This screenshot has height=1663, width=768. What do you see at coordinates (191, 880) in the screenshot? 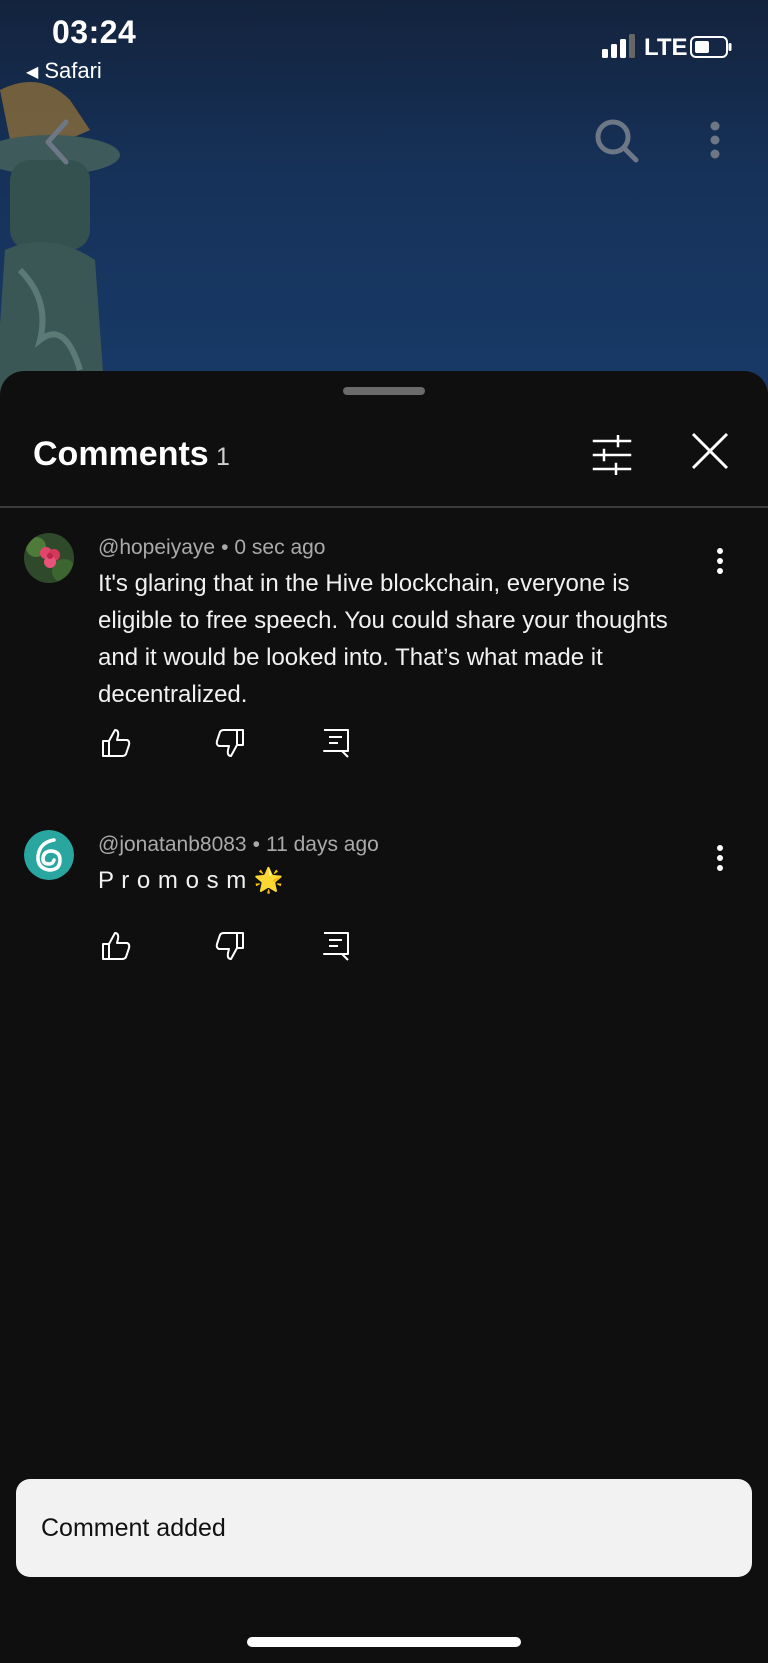
I see `comment-text: P r o m o s m 🌟` at bounding box center [191, 880].